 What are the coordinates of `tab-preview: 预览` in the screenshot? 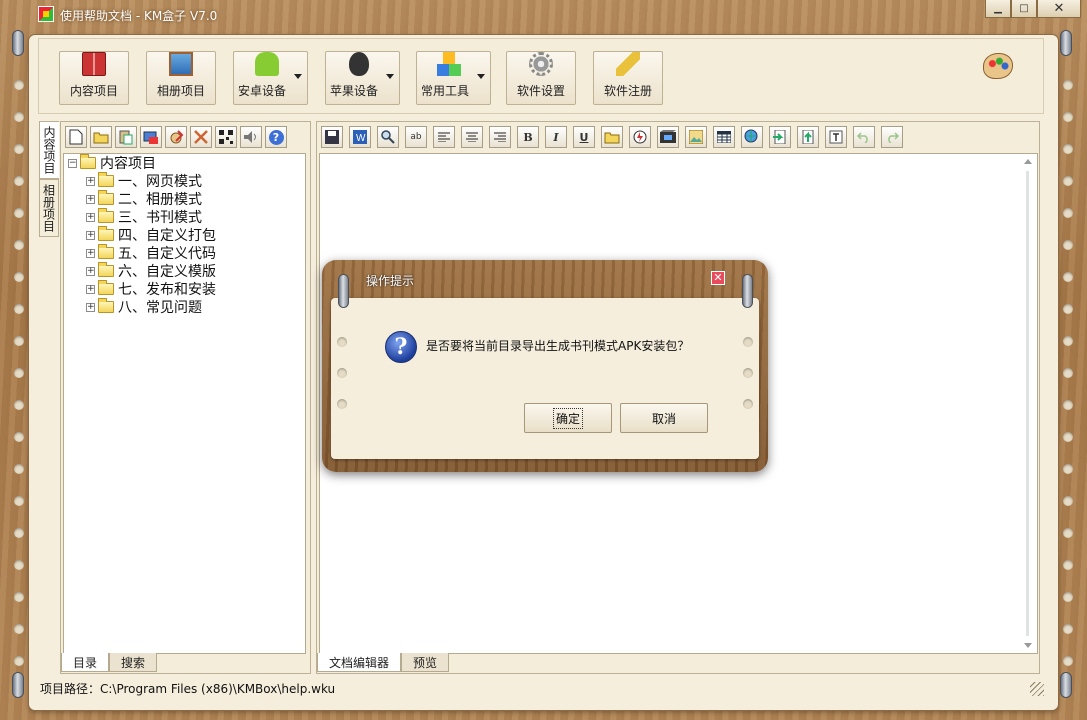 It's located at (425, 662).